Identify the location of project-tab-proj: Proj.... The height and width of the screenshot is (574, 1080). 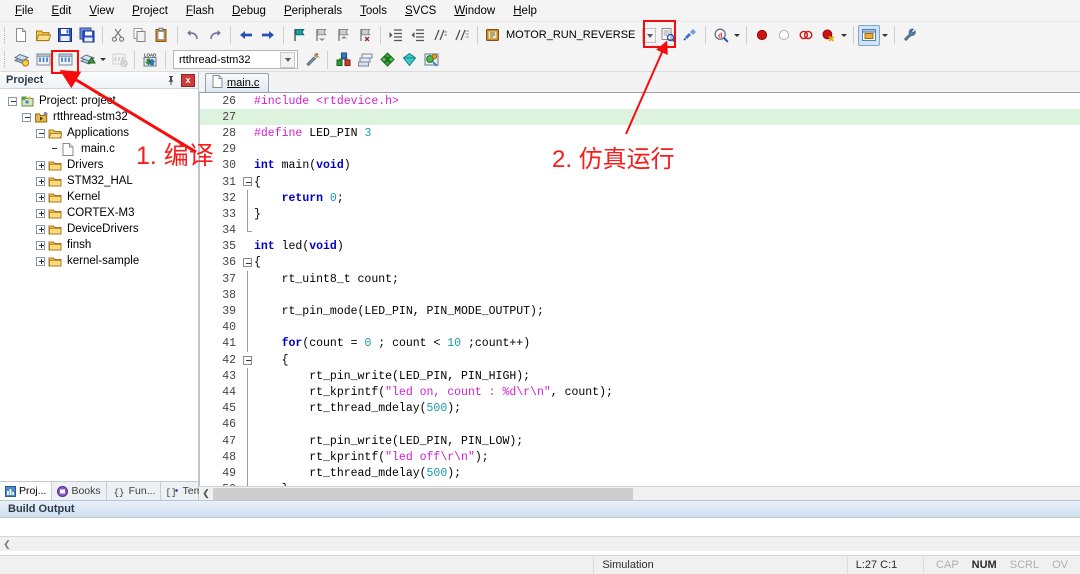
(26, 491).